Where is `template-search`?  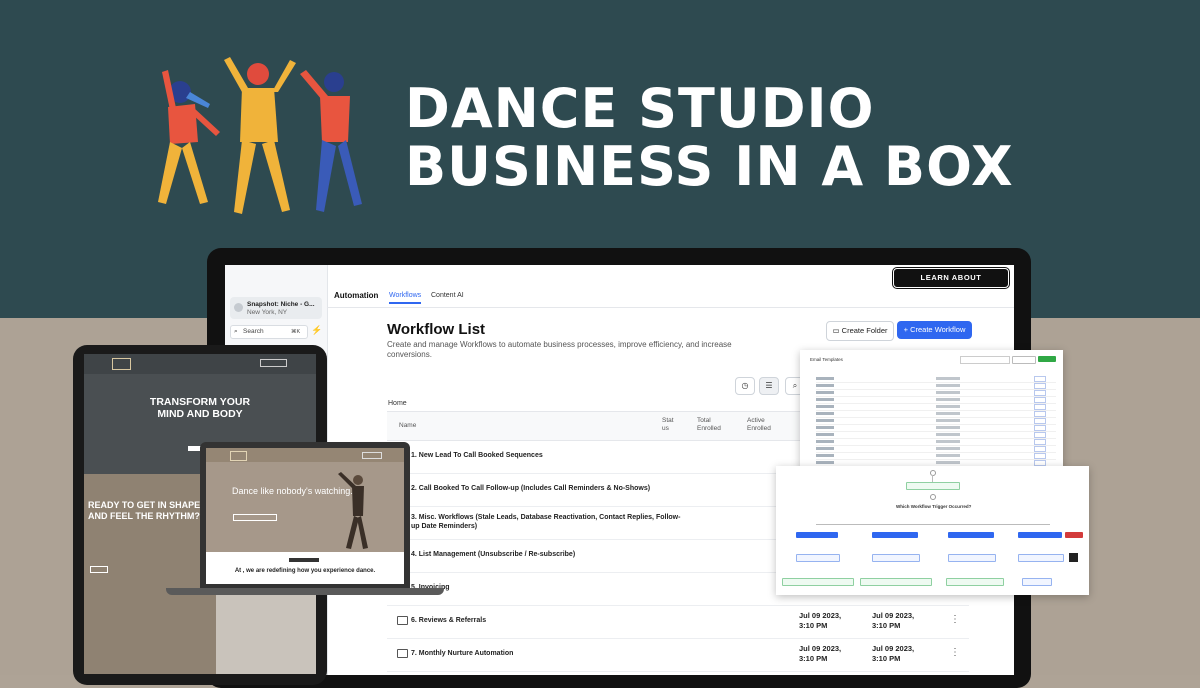 template-search is located at coordinates (985, 360).